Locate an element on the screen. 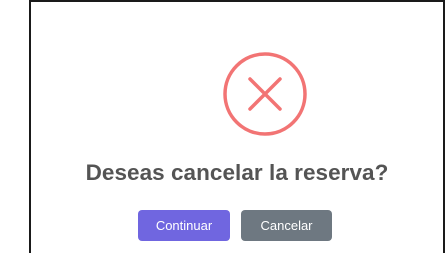 Image resolution: width=448 pixels, height=253 pixels. error-x-icon is located at coordinates (265, 94).